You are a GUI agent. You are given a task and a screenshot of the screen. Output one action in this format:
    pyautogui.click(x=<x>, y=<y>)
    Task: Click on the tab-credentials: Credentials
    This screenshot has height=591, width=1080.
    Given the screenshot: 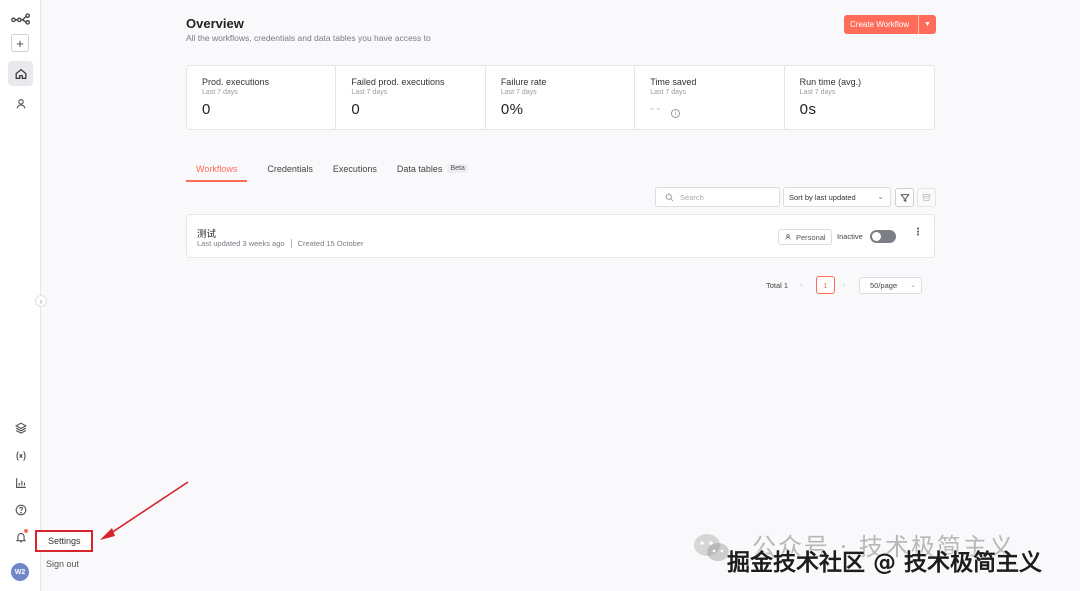 What is the action you would take?
    pyautogui.click(x=290, y=173)
    